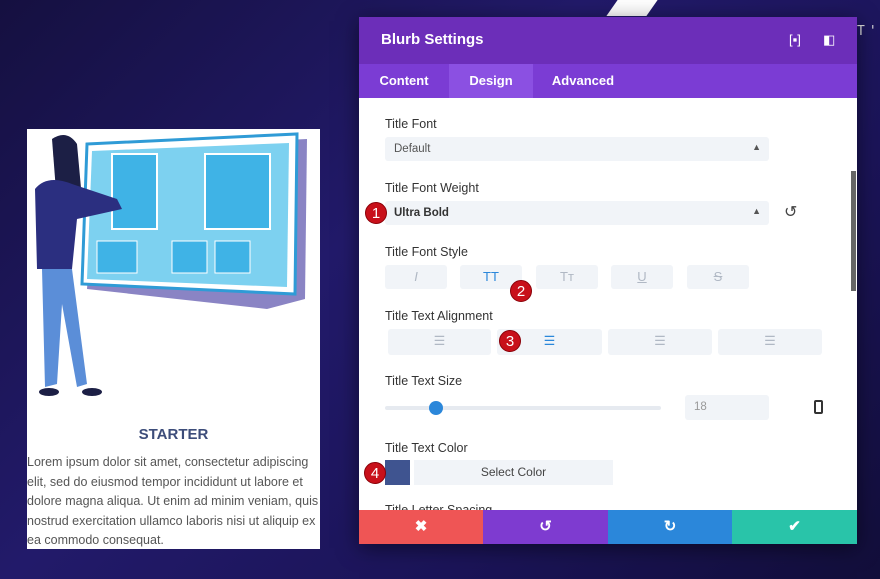 The image size is (880, 579). I want to click on undo-icon: ↺, so click(545, 526).